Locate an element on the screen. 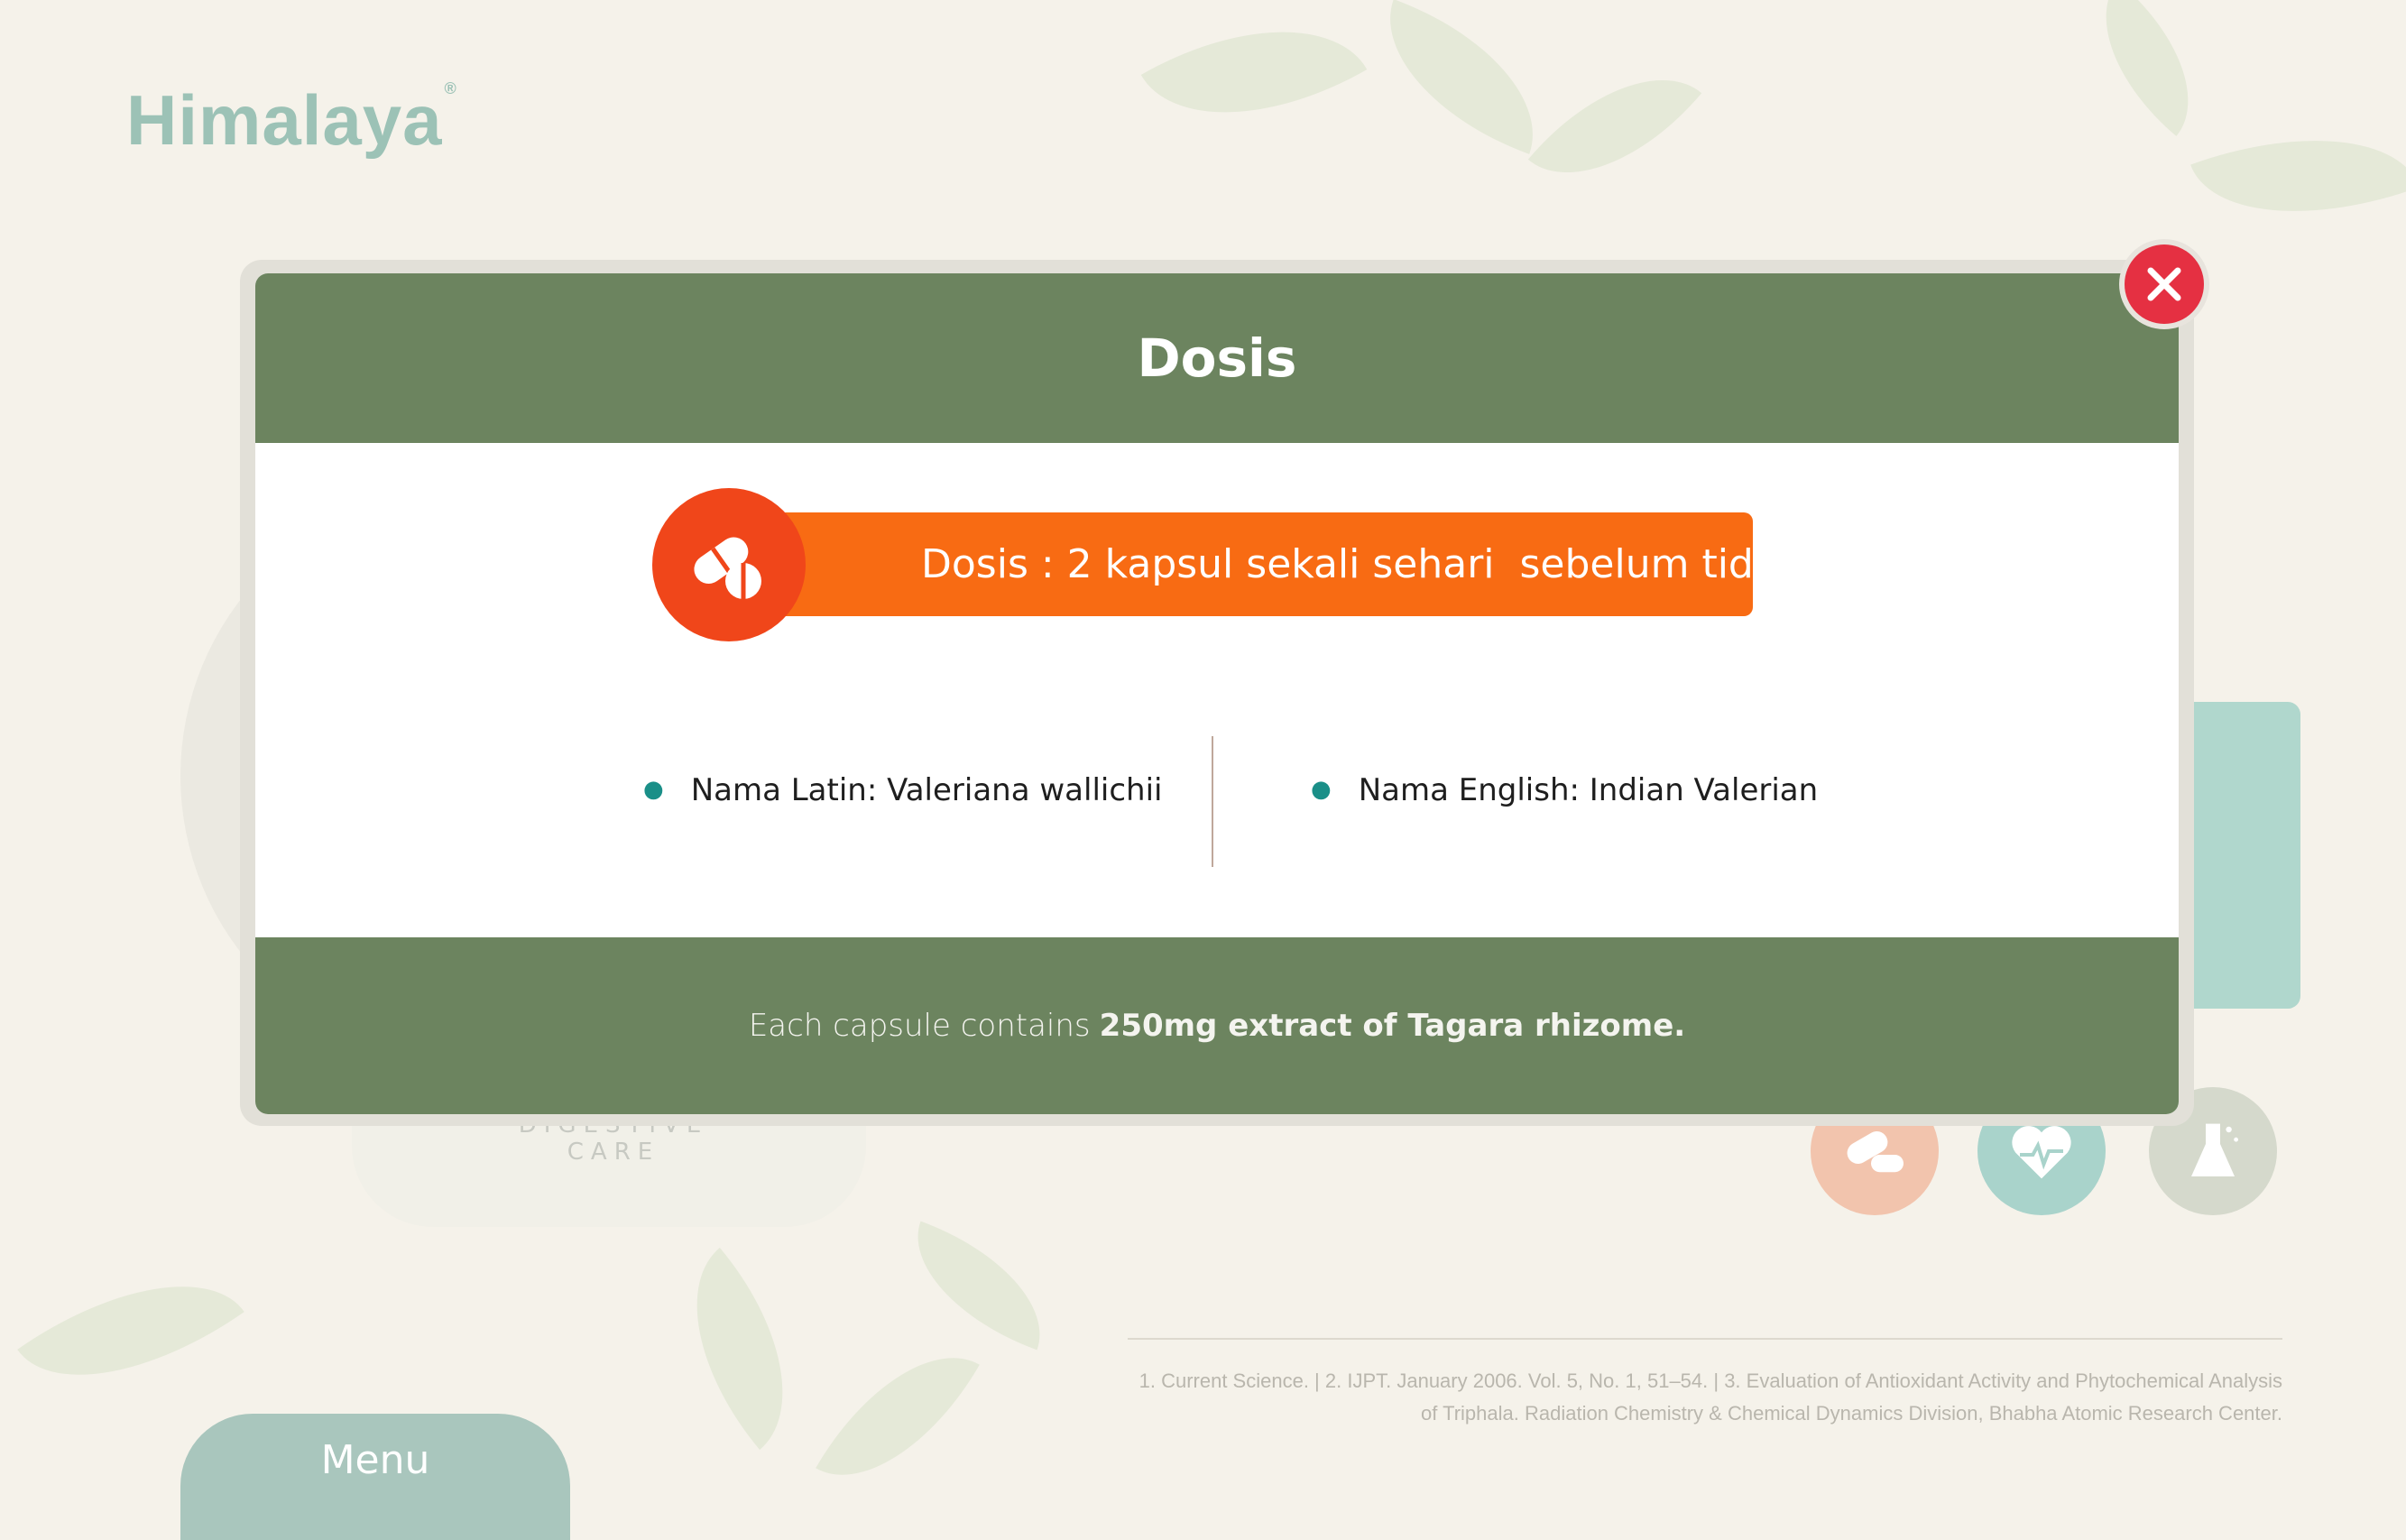 The width and height of the screenshot is (2406, 1540). modal-header: Dosis is located at coordinates (1217, 358).